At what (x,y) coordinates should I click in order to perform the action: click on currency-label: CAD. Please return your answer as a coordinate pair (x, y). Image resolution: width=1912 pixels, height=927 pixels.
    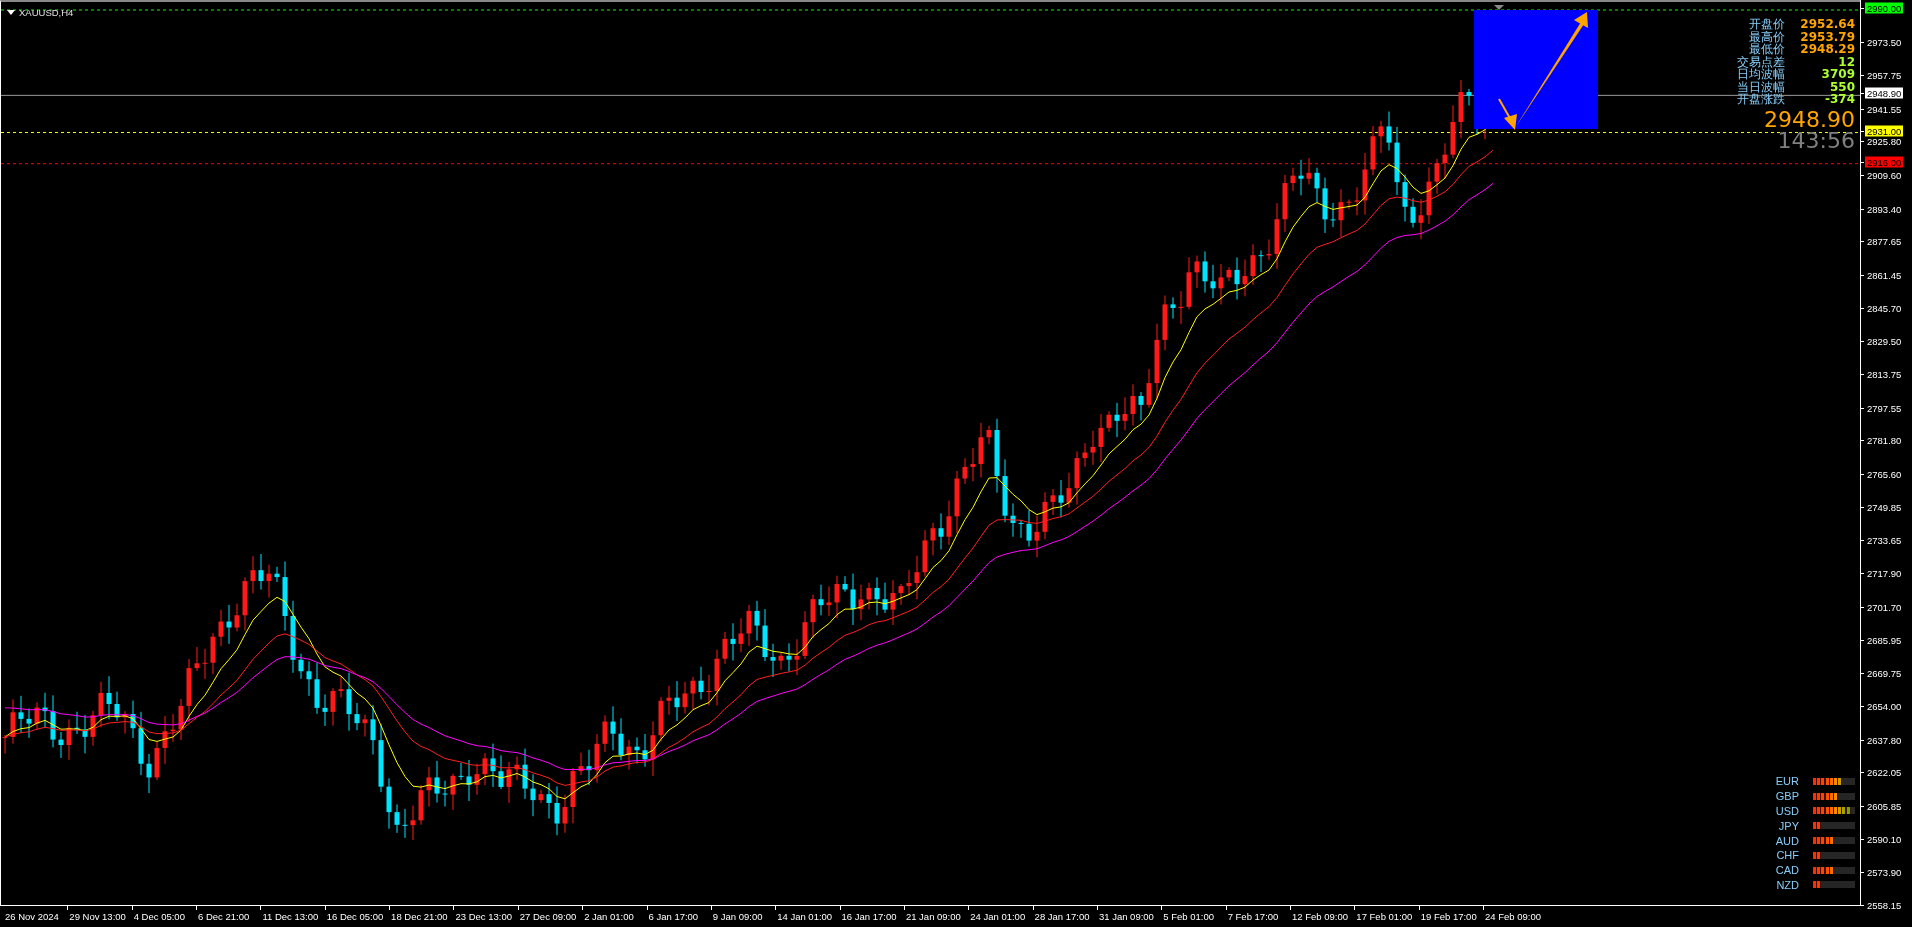
    Looking at the image, I should click on (1786, 870).